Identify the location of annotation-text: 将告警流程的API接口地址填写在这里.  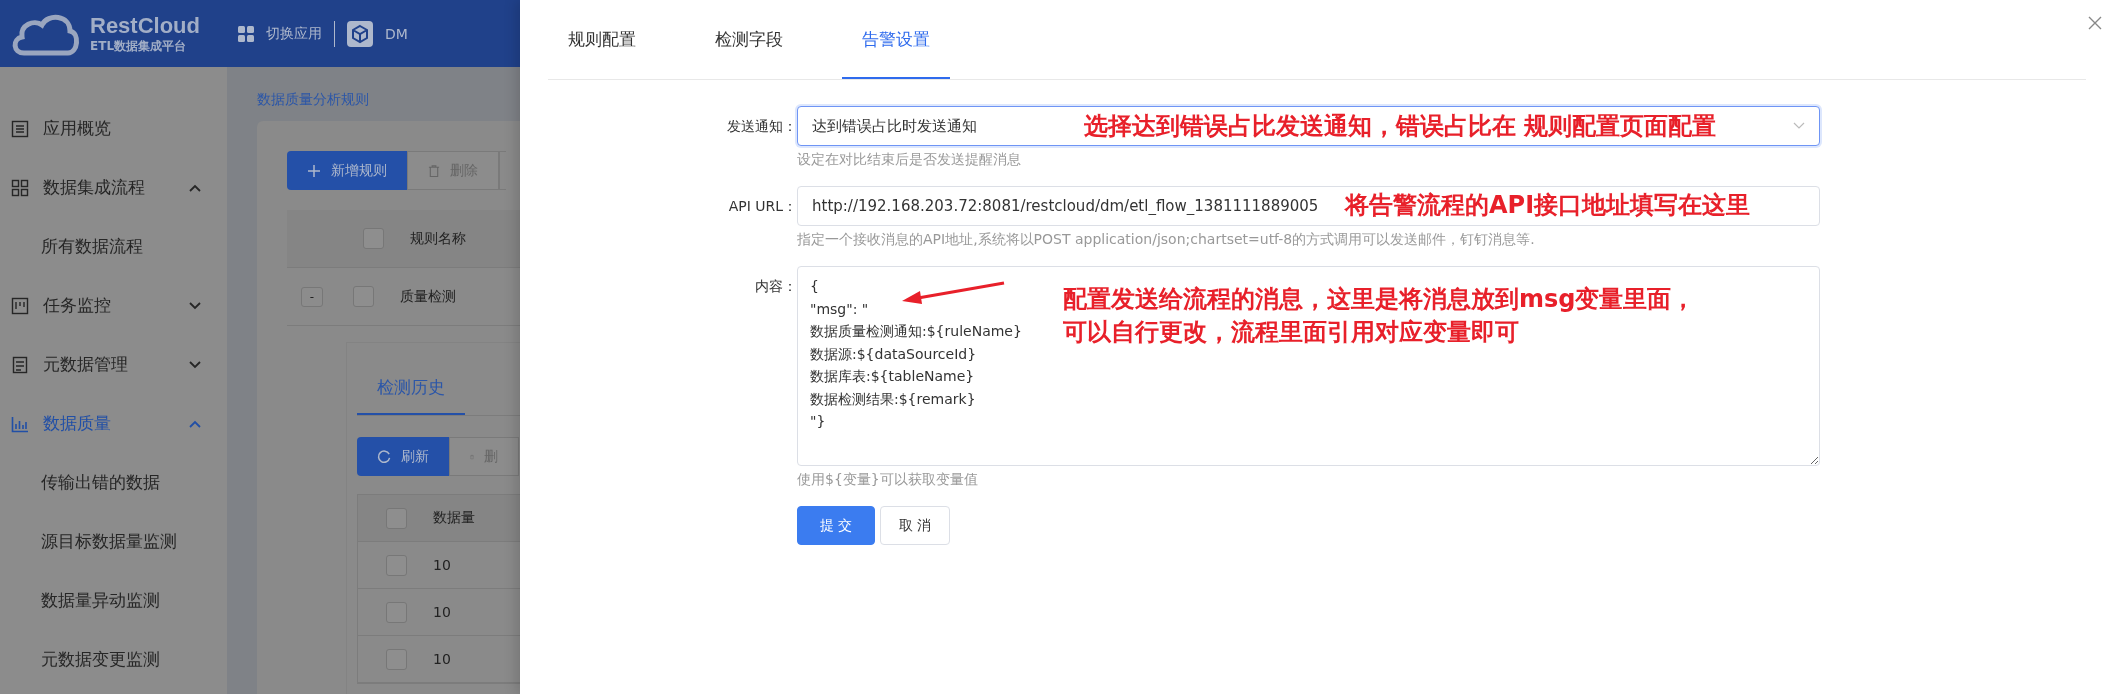
(1548, 205).